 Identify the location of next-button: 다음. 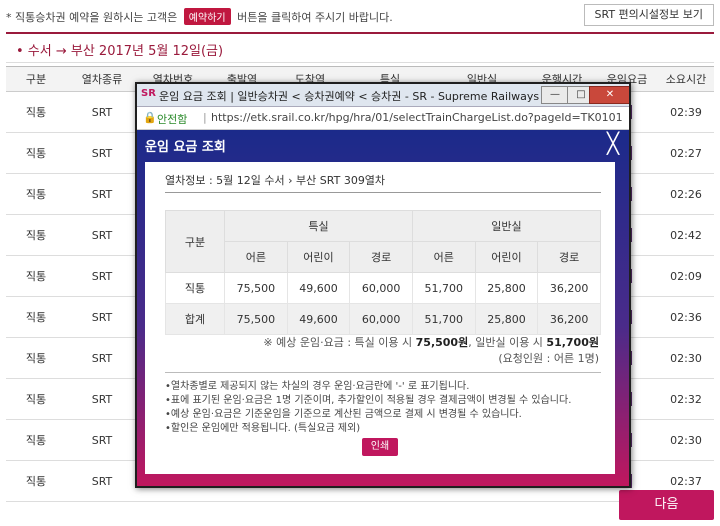
(666, 505).